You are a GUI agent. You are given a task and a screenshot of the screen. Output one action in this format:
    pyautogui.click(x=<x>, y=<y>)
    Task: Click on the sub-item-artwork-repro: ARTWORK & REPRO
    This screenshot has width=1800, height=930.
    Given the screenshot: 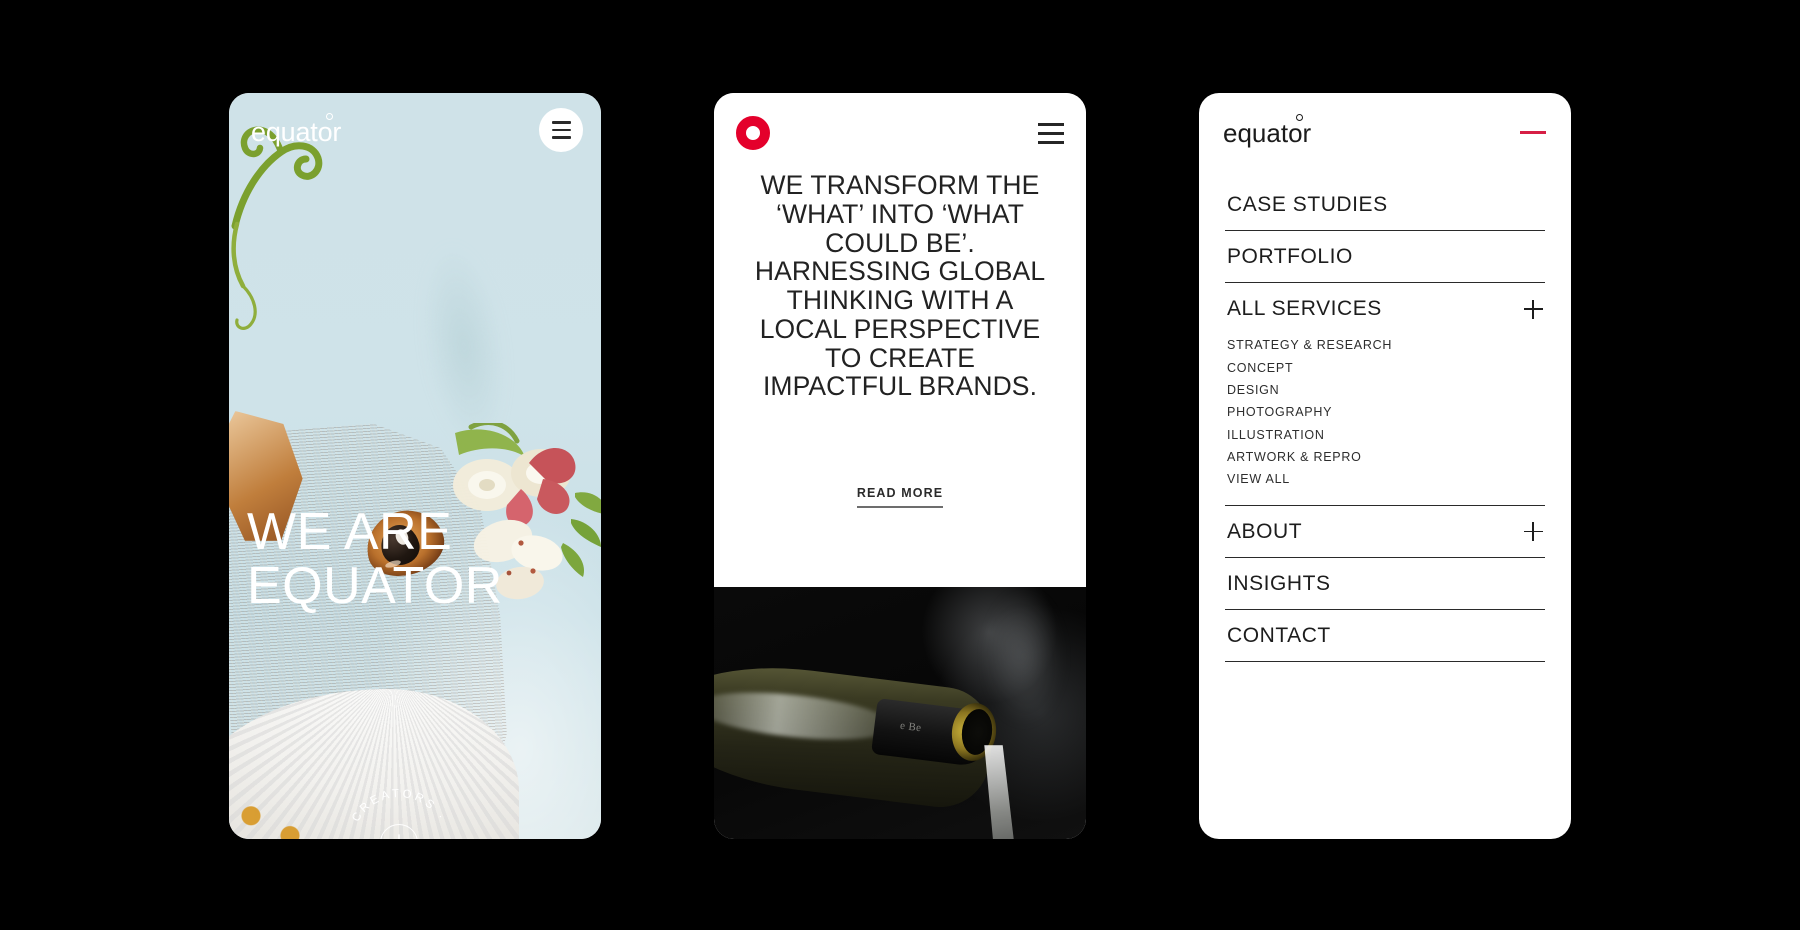 What is the action you would take?
    pyautogui.click(x=1385, y=457)
    